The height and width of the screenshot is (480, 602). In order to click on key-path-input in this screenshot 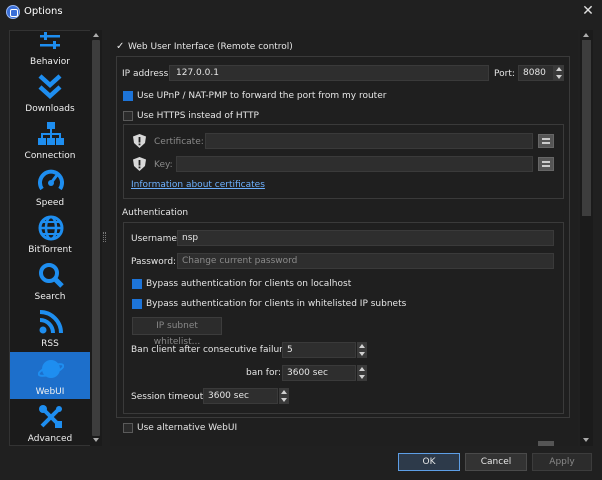, I will do `click(354, 164)`.